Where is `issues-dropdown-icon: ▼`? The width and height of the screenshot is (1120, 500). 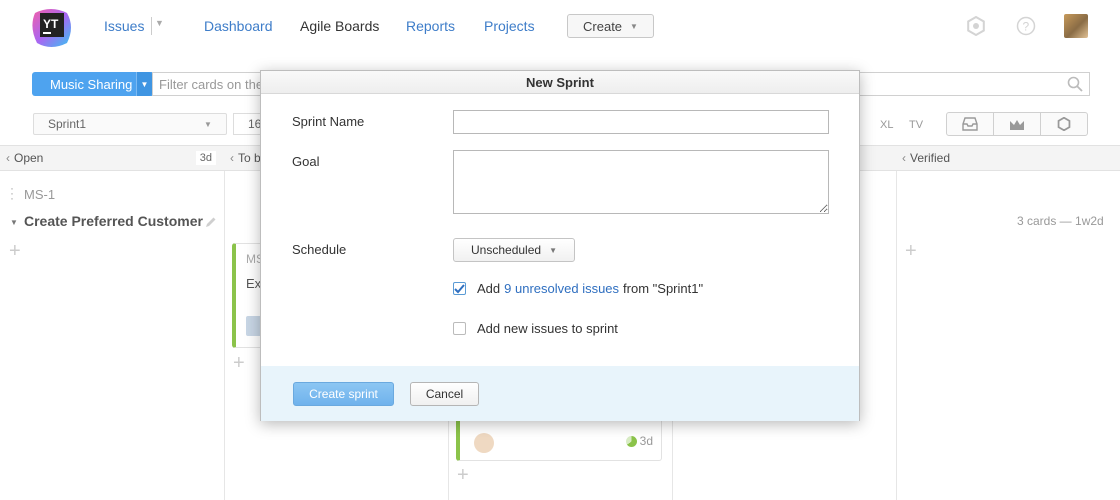 issues-dropdown-icon: ▼ is located at coordinates (159, 23).